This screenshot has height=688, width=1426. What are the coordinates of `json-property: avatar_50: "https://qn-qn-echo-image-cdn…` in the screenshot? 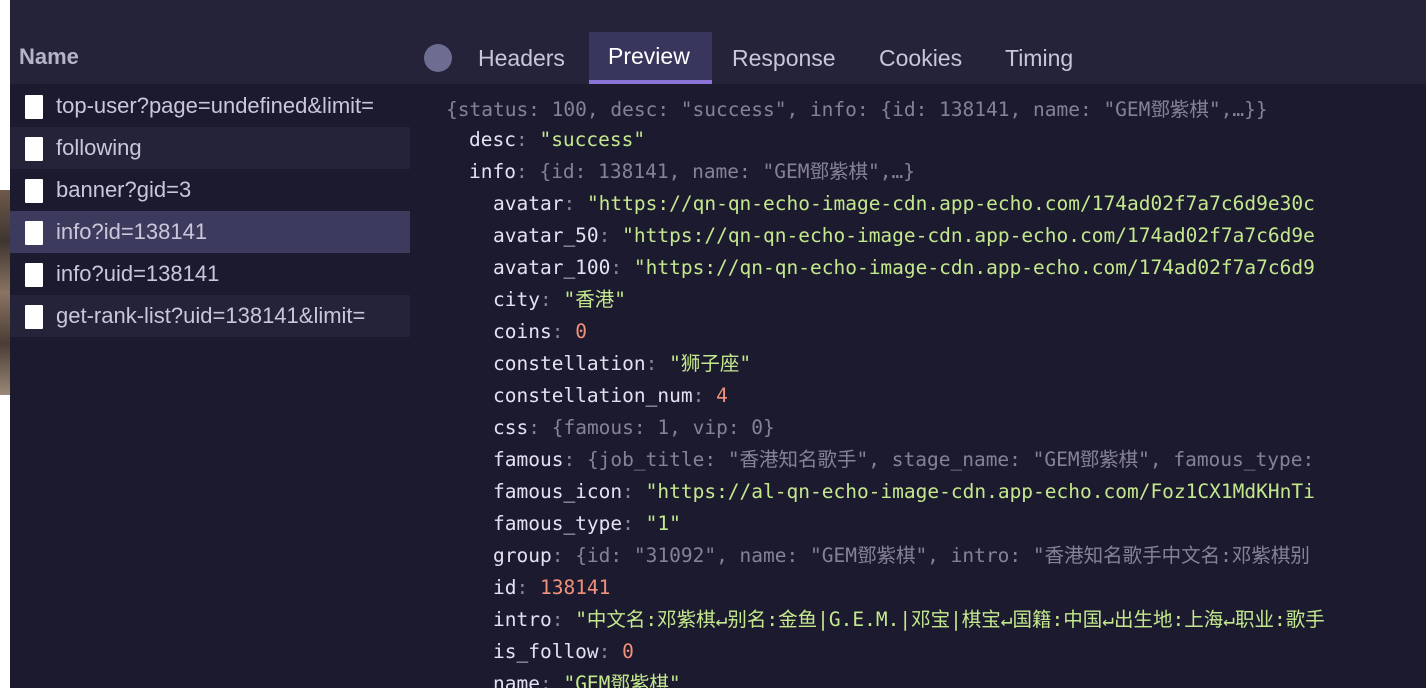 It's located at (904, 236).